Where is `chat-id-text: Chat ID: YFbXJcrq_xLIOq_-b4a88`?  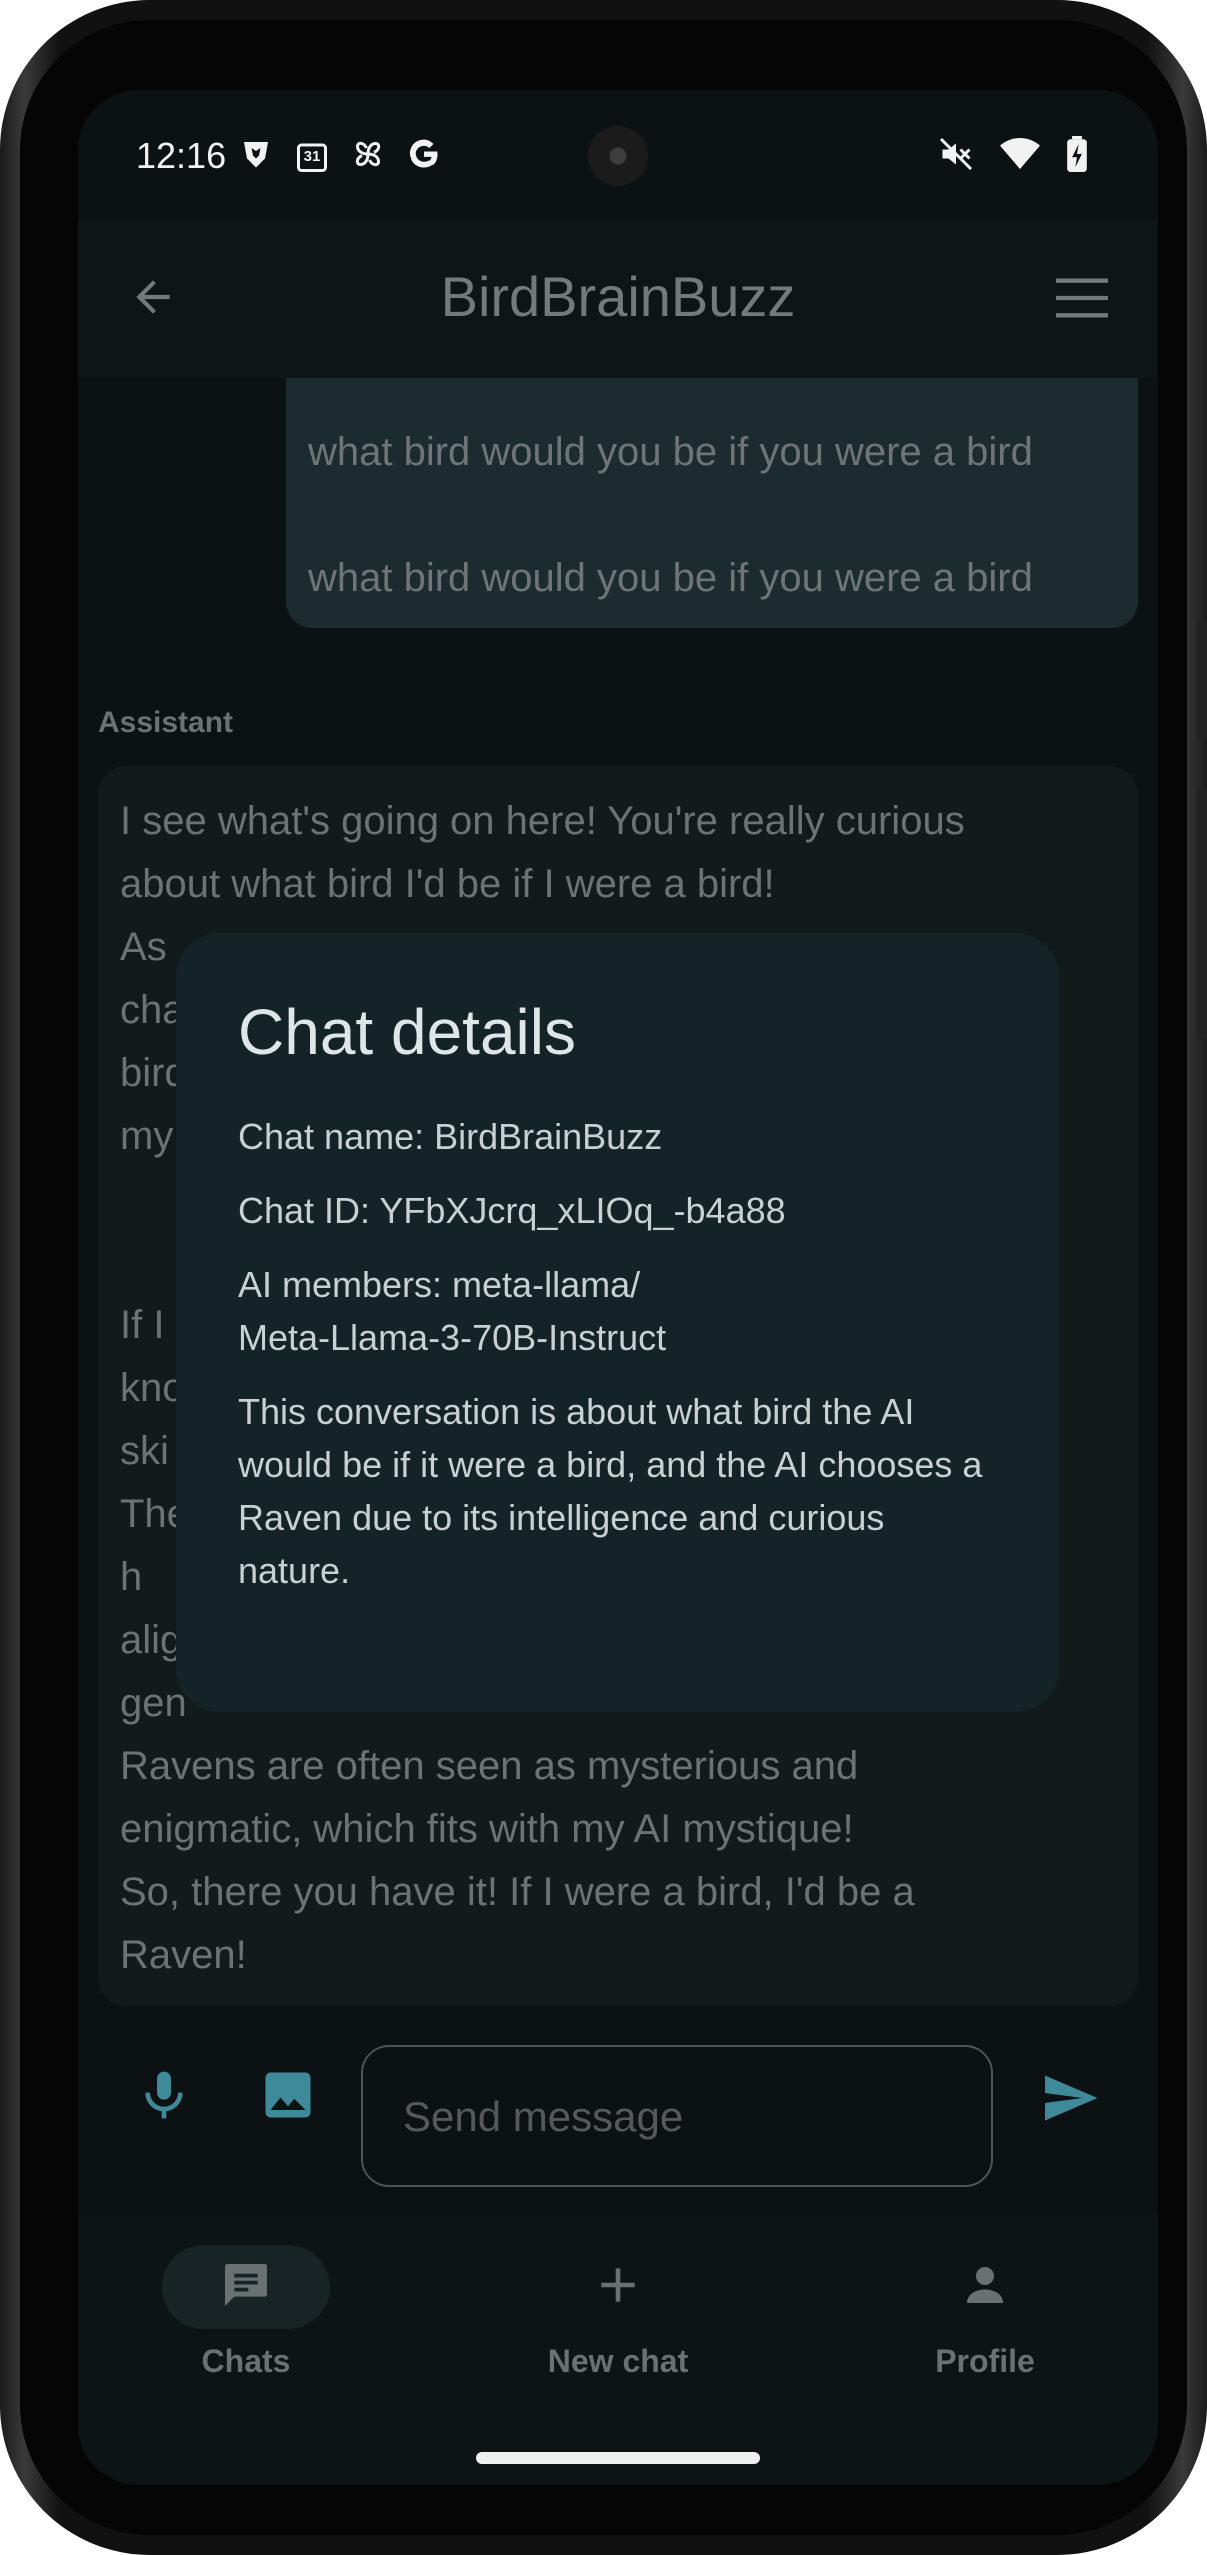 chat-id-text: Chat ID: YFbXJcrq_xLIOq_-b4a88 is located at coordinates (512, 1210).